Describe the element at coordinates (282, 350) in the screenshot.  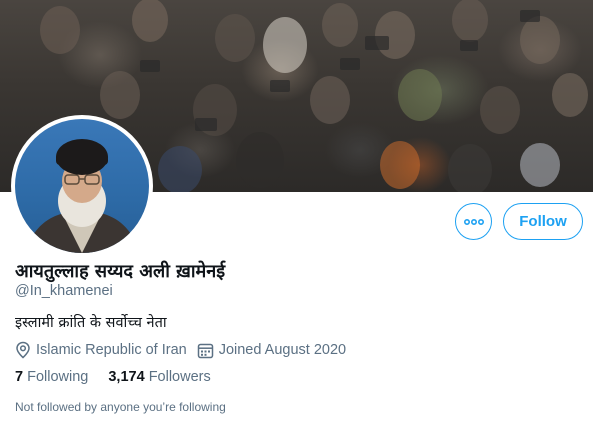
I see `joined-text: Joined August 2020` at that location.